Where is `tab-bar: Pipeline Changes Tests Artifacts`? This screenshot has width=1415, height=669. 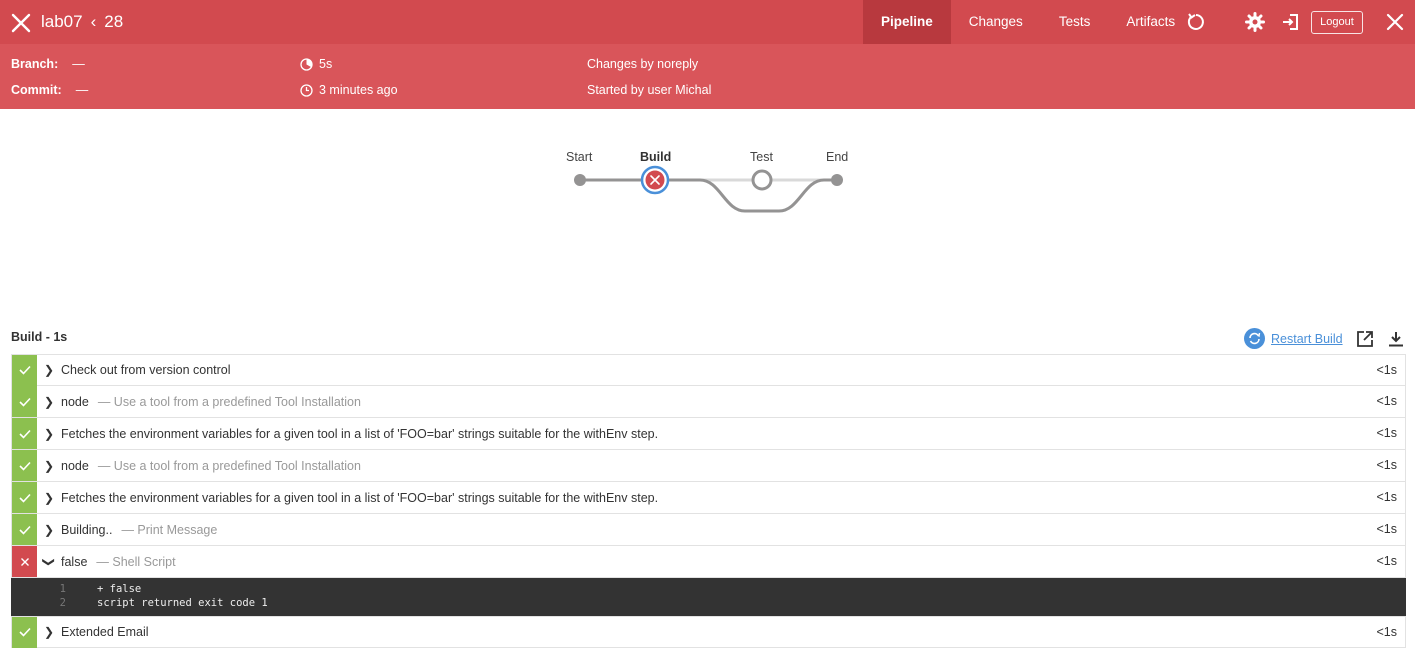 tab-bar: Pipeline Changes Tests Artifacts is located at coordinates (1028, 22).